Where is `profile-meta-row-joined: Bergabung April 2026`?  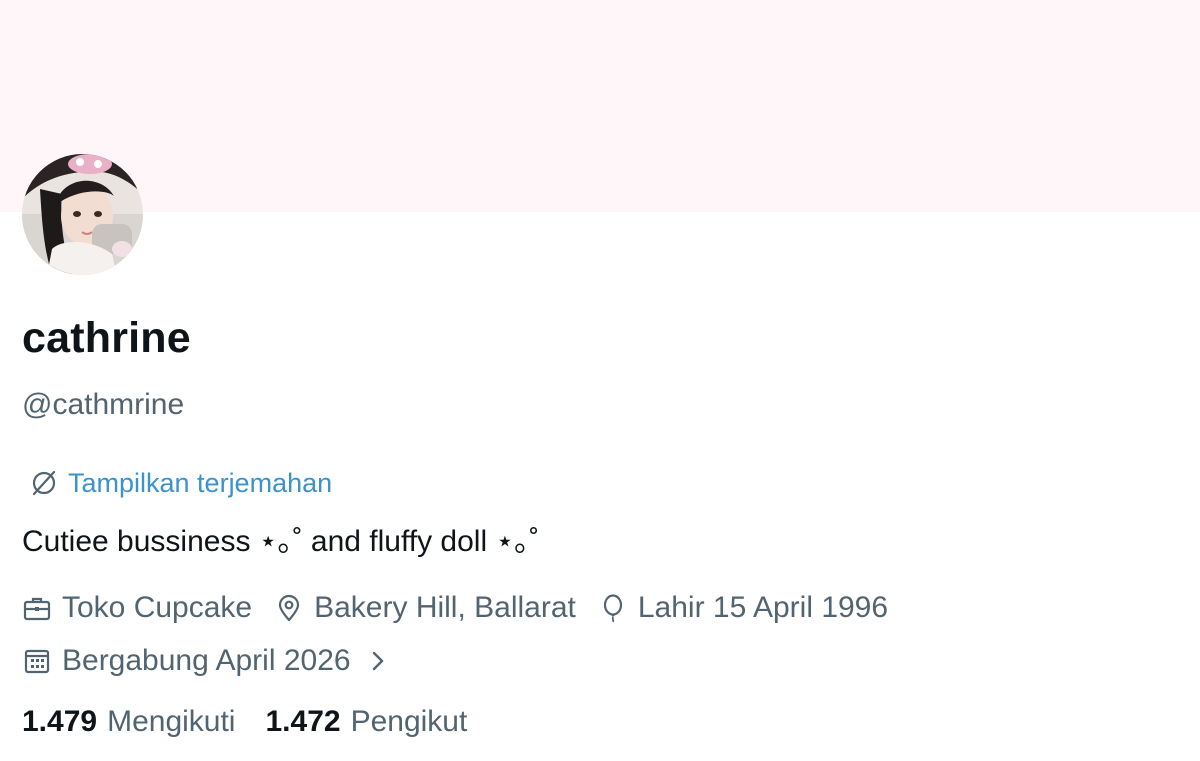
profile-meta-row-joined: Bergabung April 2026 is located at coordinates (216, 661).